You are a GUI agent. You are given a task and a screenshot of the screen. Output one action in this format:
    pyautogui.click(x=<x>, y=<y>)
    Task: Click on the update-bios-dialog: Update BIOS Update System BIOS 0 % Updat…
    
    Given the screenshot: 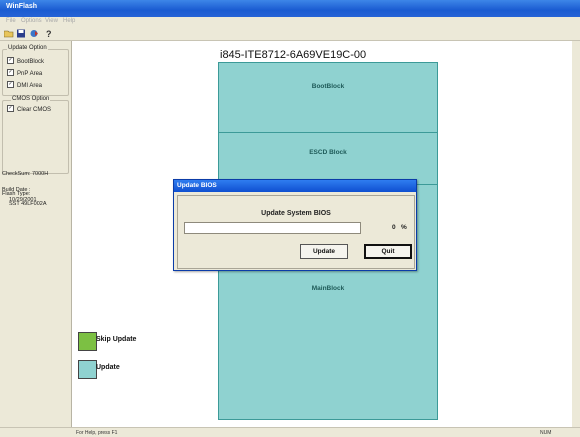 What is the action you would take?
    pyautogui.click(x=295, y=225)
    